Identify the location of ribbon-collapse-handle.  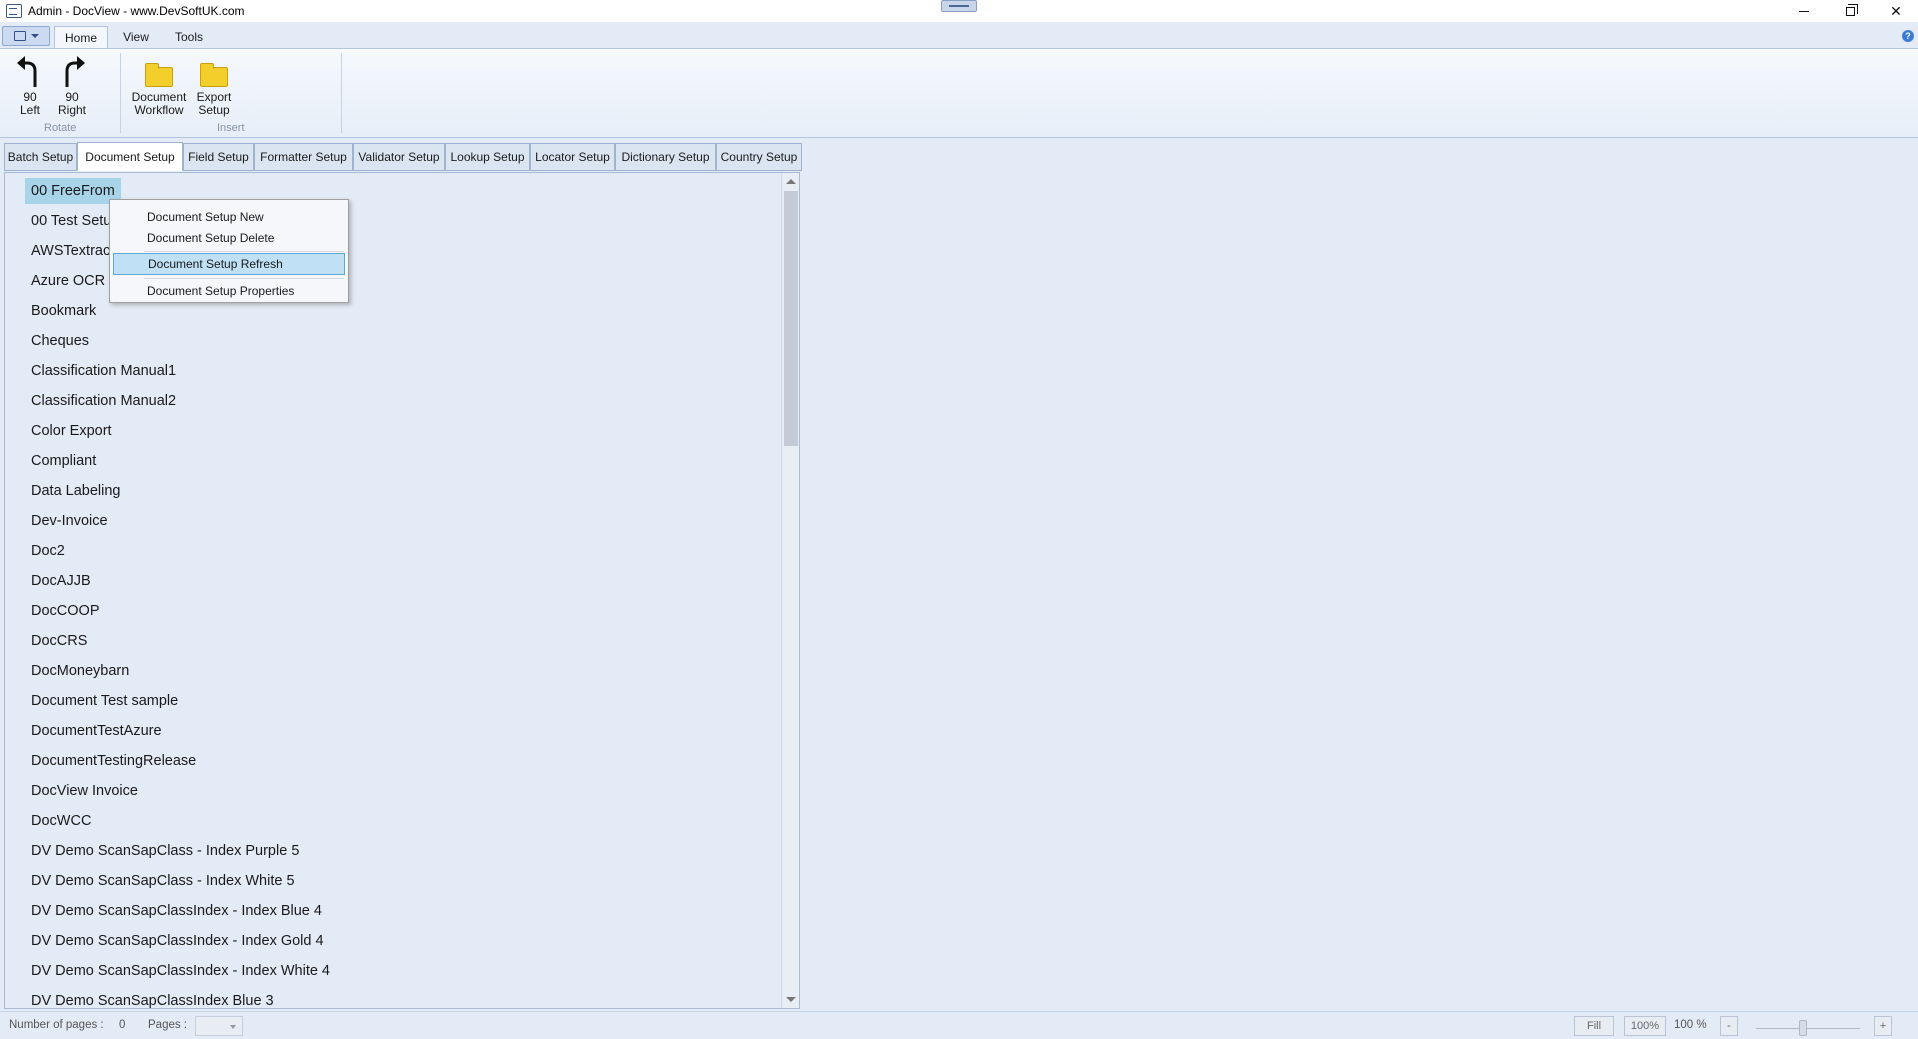
(959, 6).